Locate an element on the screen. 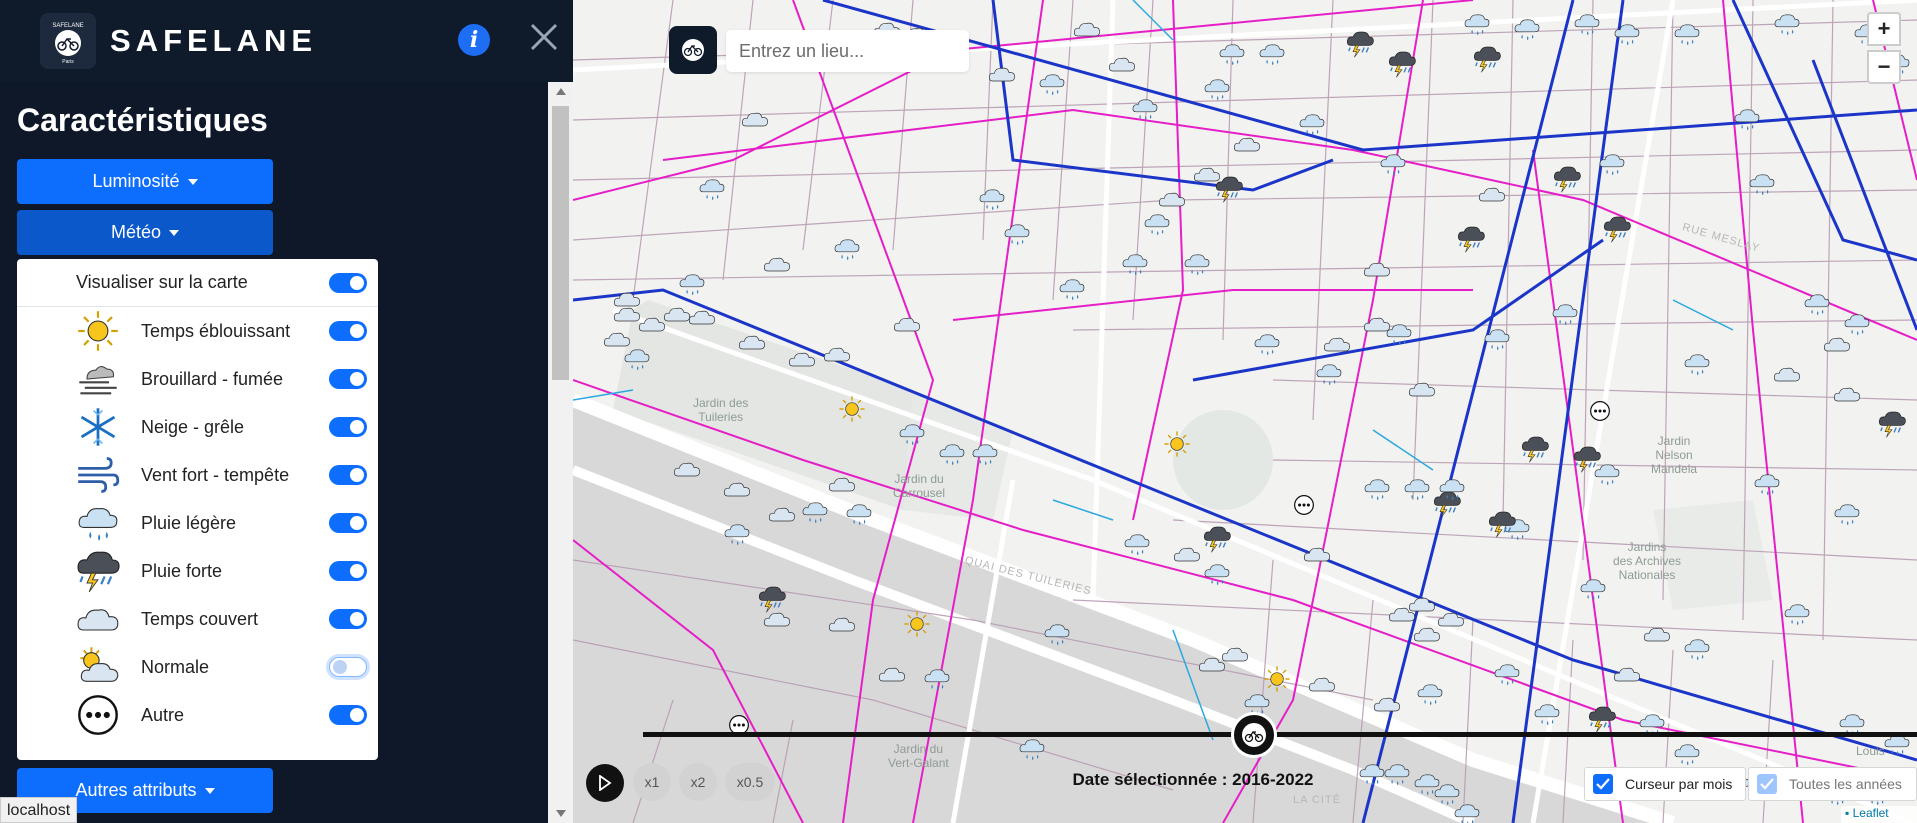 This screenshot has height=823, width=1917. scroll-thumb is located at coordinates (560, 243).